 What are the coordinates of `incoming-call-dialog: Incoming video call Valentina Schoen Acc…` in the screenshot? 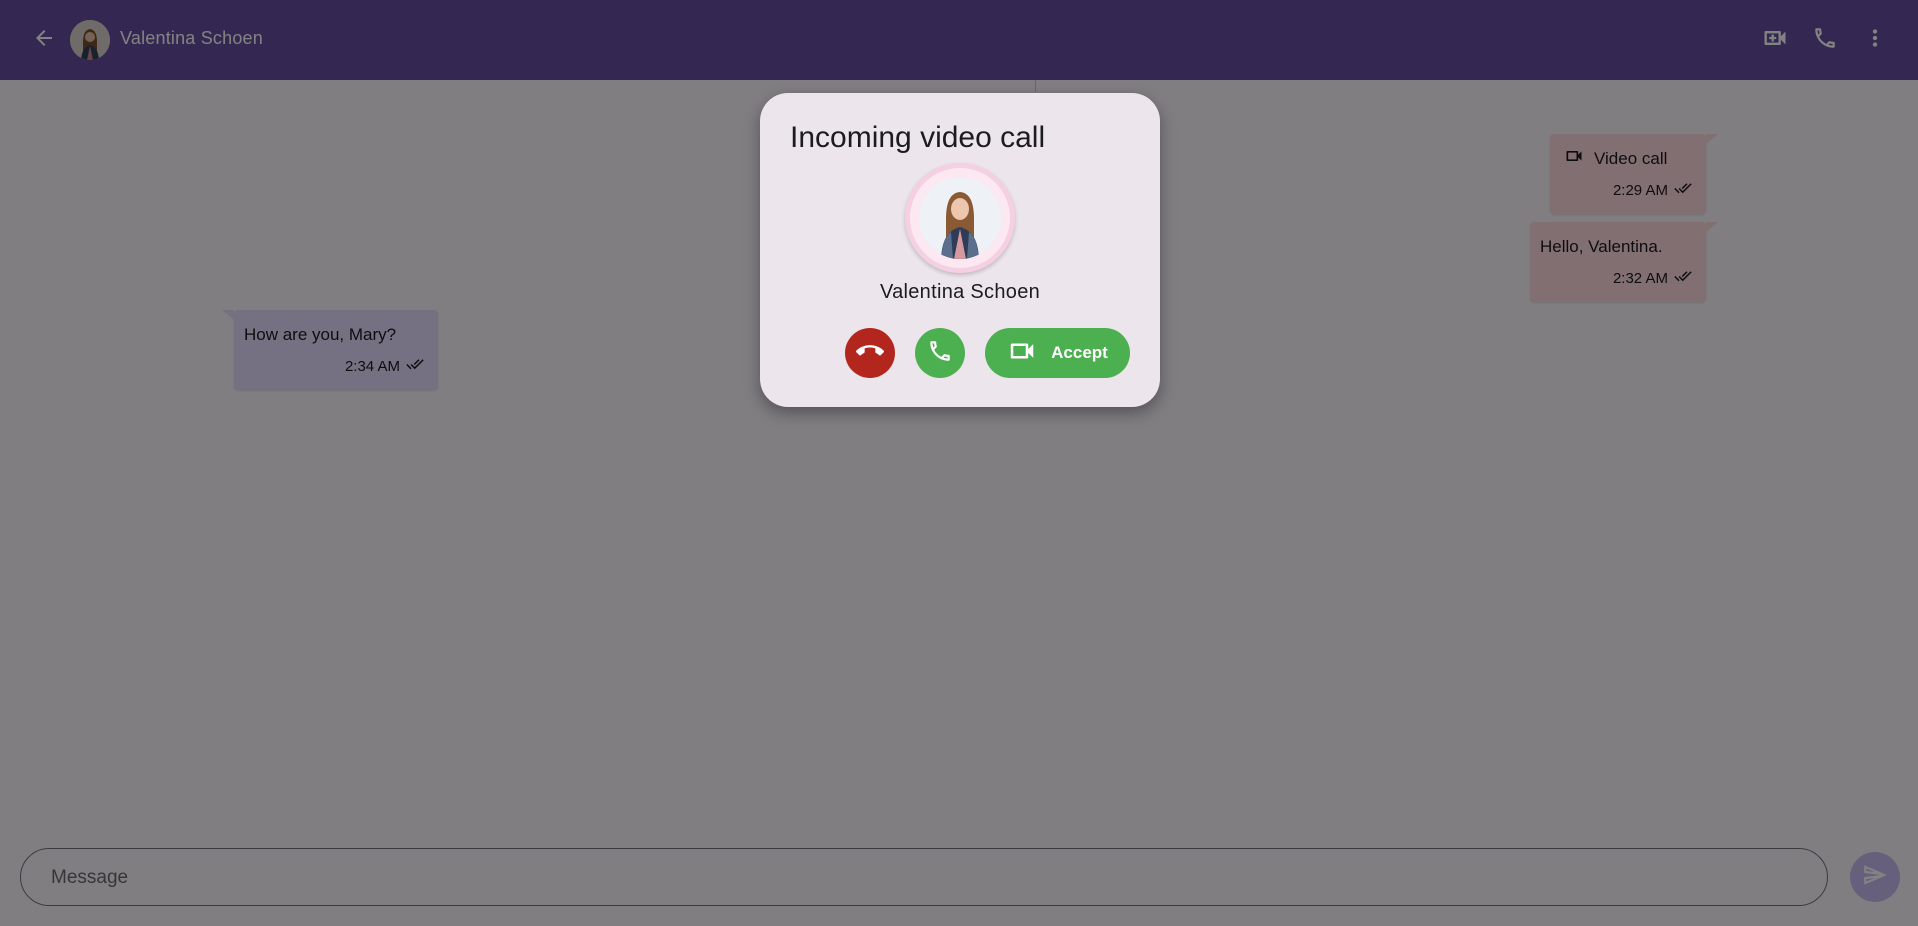 It's located at (960, 250).